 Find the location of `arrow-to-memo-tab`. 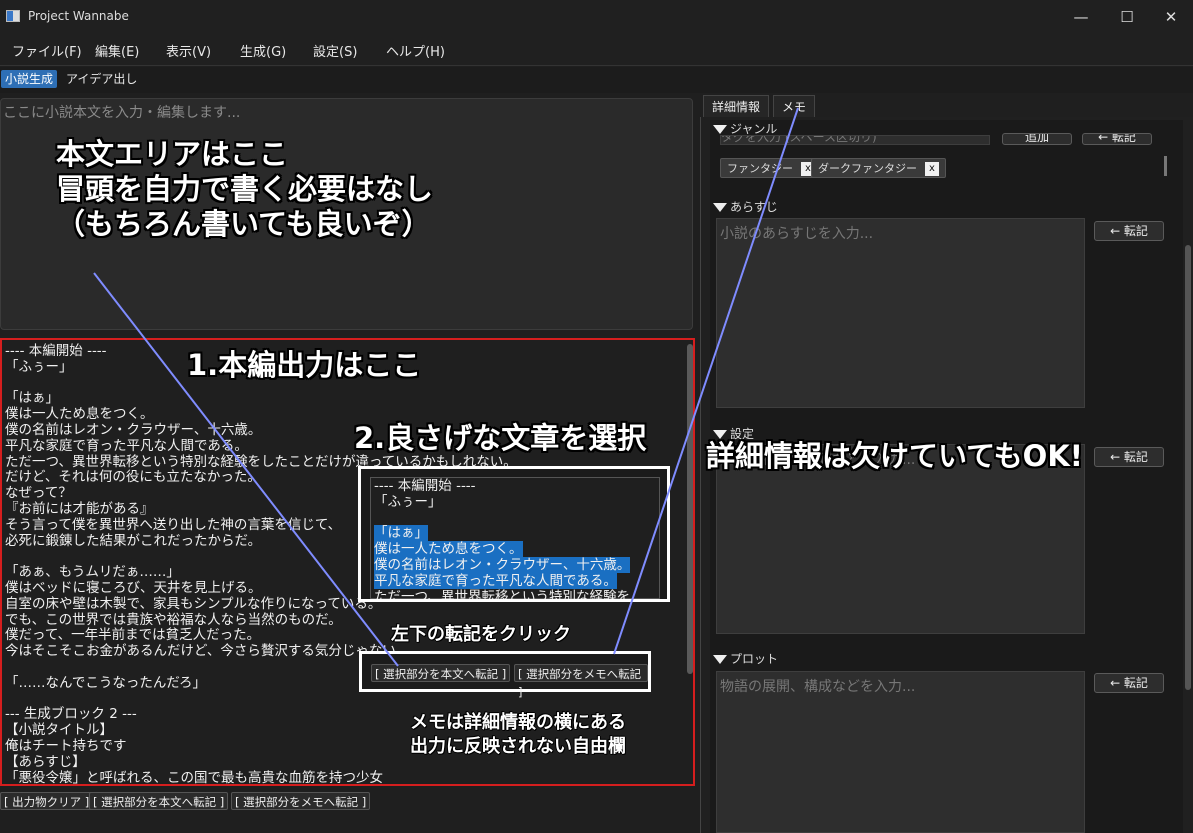

arrow-to-memo-tab is located at coordinates (706, 381).